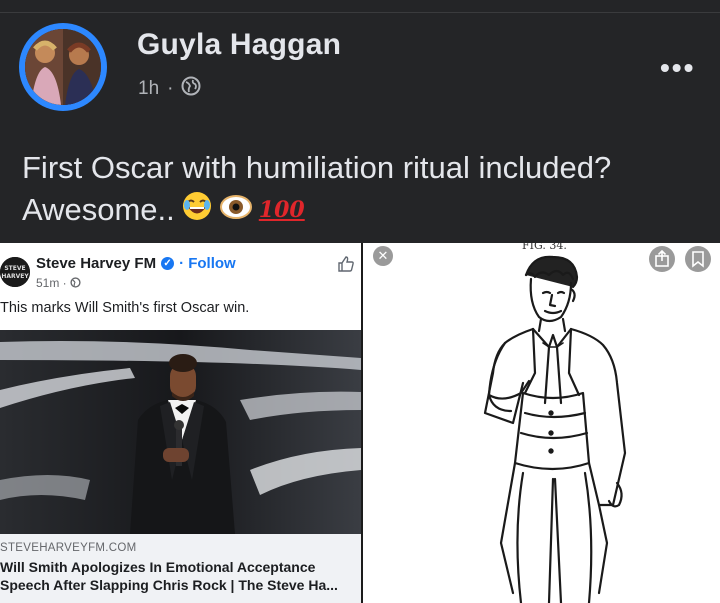 This screenshot has height=603, width=720. Describe the element at coordinates (68, 548) in the screenshot. I see `link-domain: STEVEHARVEYFM.COM` at that location.